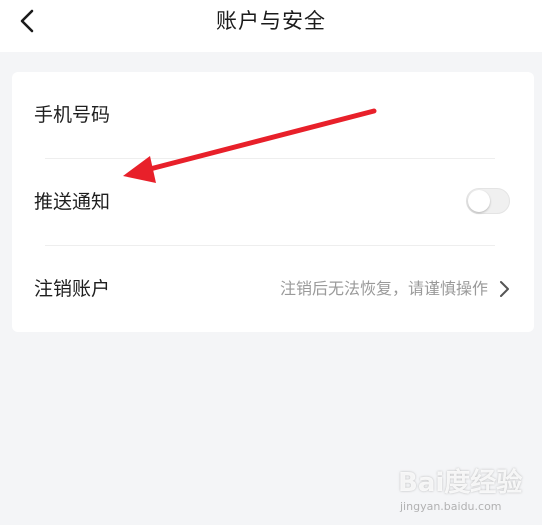  What do you see at coordinates (72, 202) in the screenshot?
I see `row-label-push-notifications: 推送通知` at bounding box center [72, 202].